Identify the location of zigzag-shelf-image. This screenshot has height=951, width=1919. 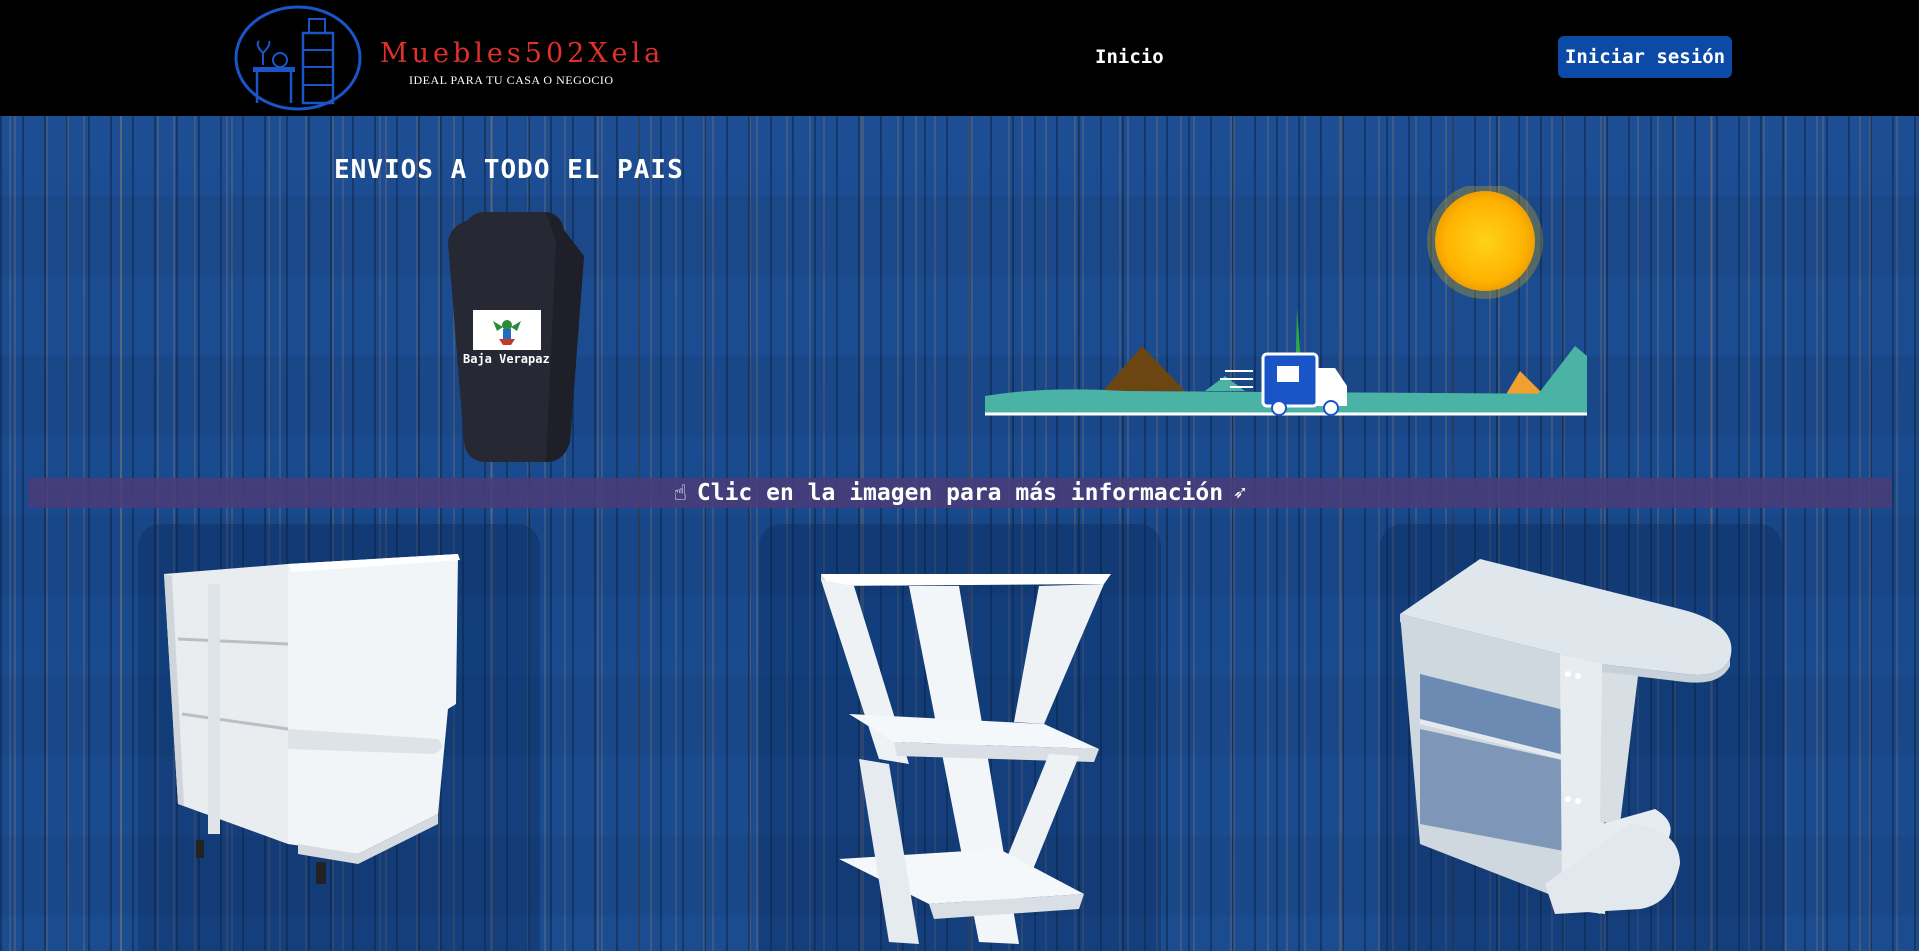
(960, 737).